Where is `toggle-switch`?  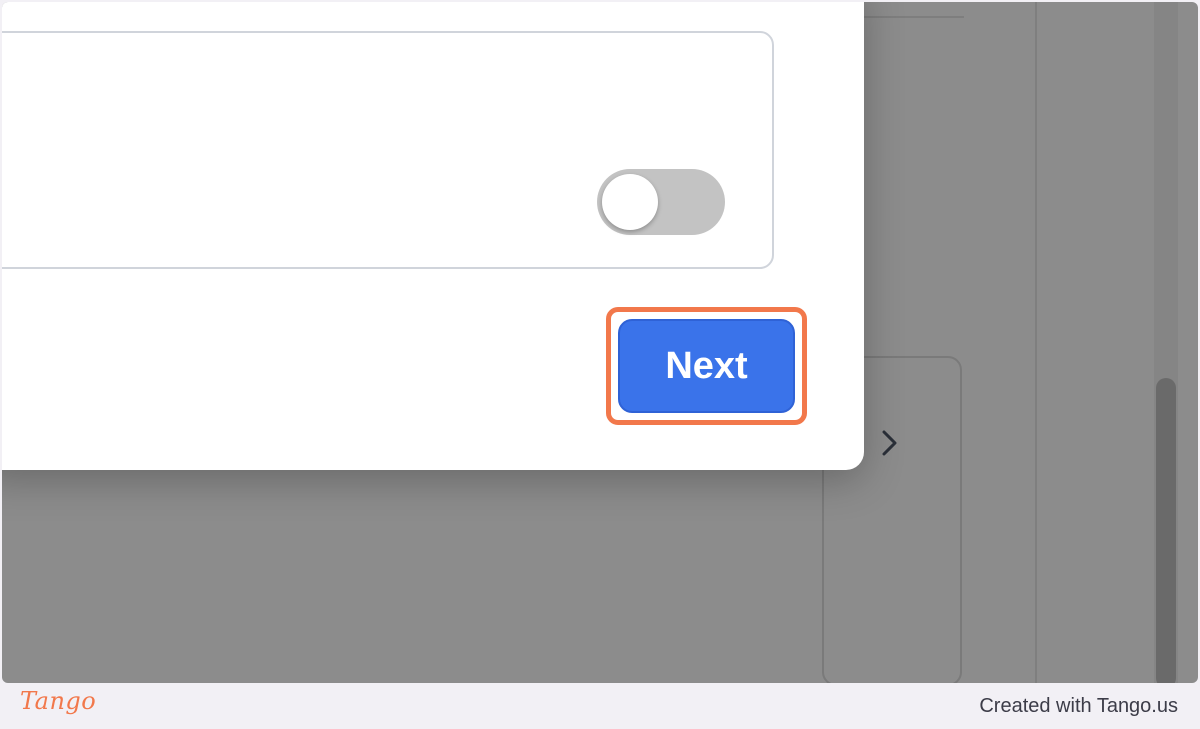
toggle-switch is located at coordinates (661, 202).